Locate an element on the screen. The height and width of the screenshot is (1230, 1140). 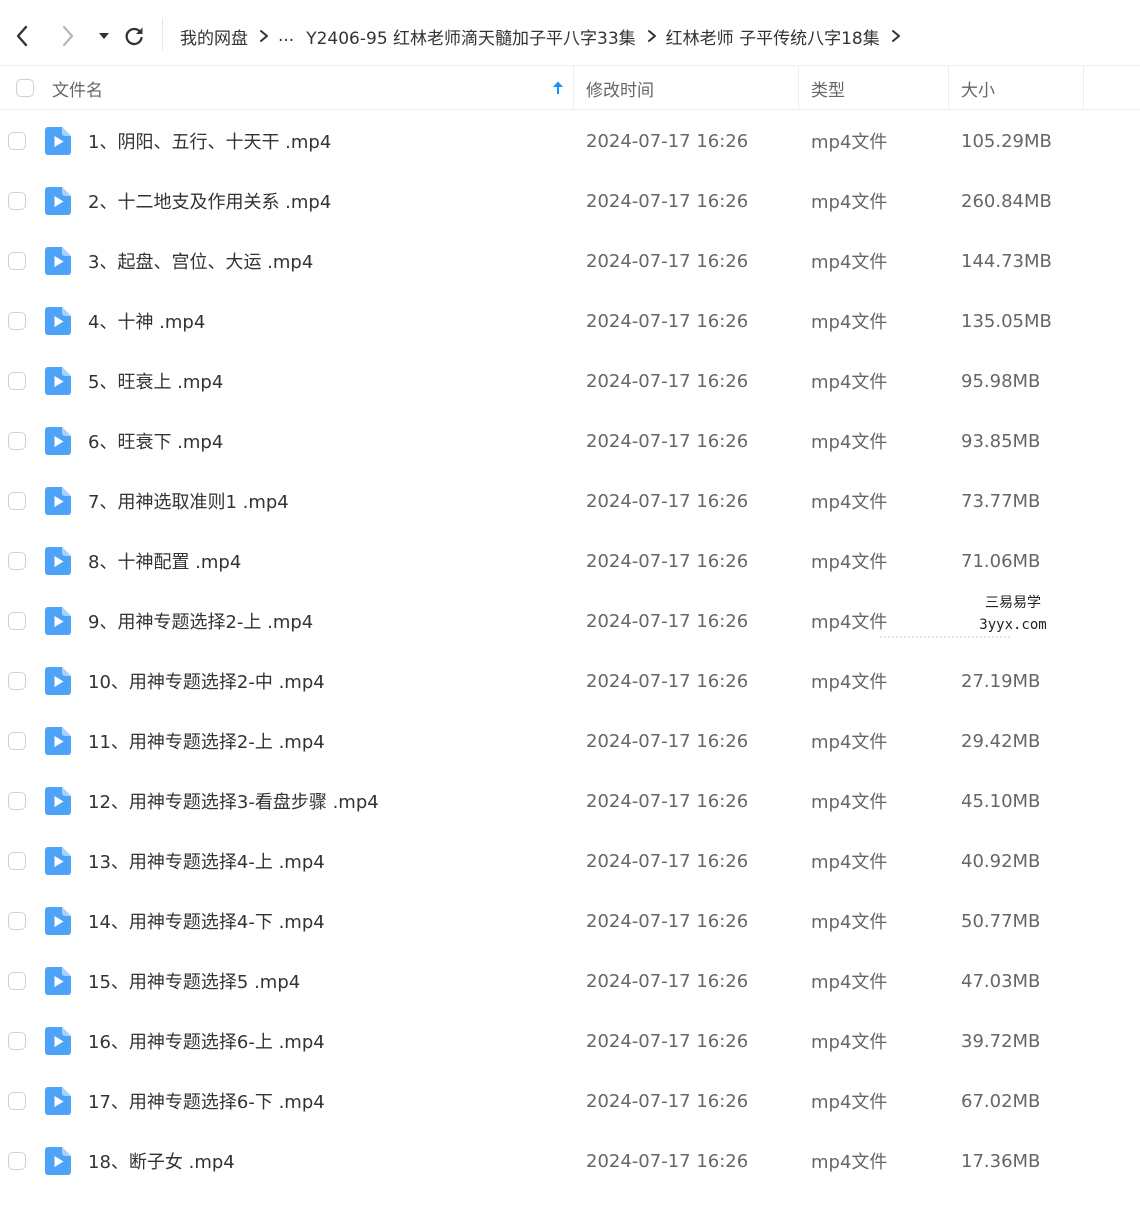
file-size: 71.06MB is located at coordinates (1001, 561).